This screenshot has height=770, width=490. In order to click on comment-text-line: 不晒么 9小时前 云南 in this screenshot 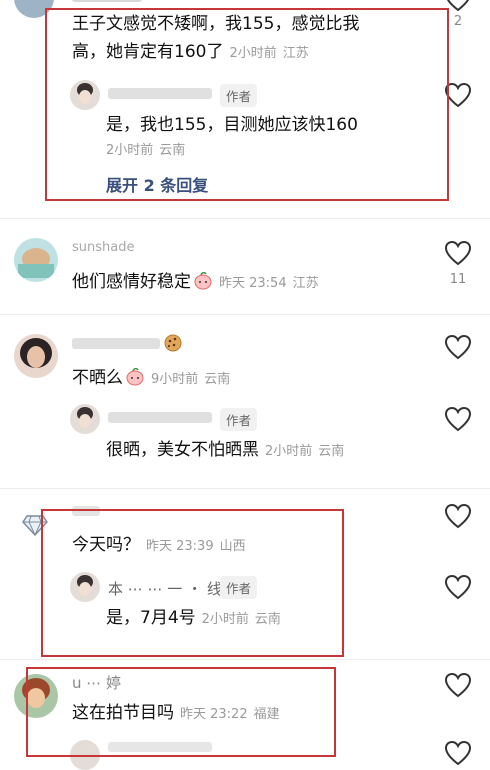, I will do `click(151, 379)`.